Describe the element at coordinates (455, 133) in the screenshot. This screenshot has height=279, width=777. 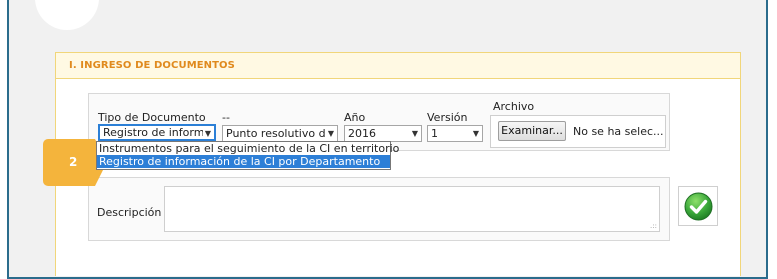
I see `version-select: 1 ▼` at that location.